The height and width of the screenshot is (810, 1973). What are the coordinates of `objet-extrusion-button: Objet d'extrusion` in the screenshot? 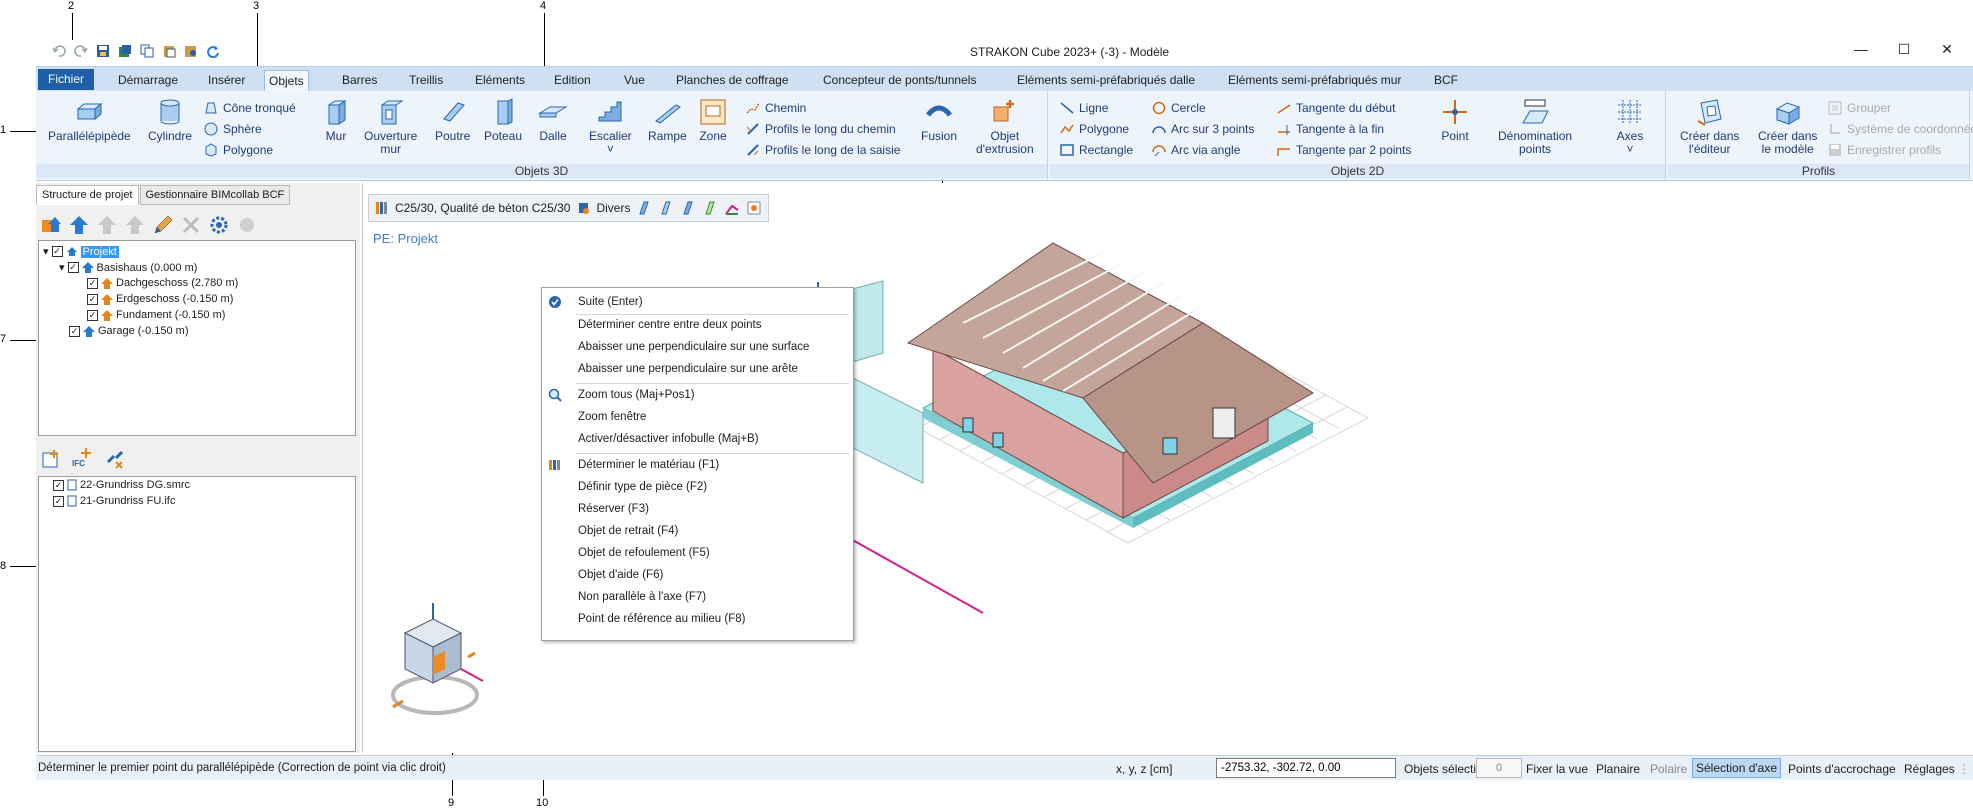 It's located at (1005, 126).